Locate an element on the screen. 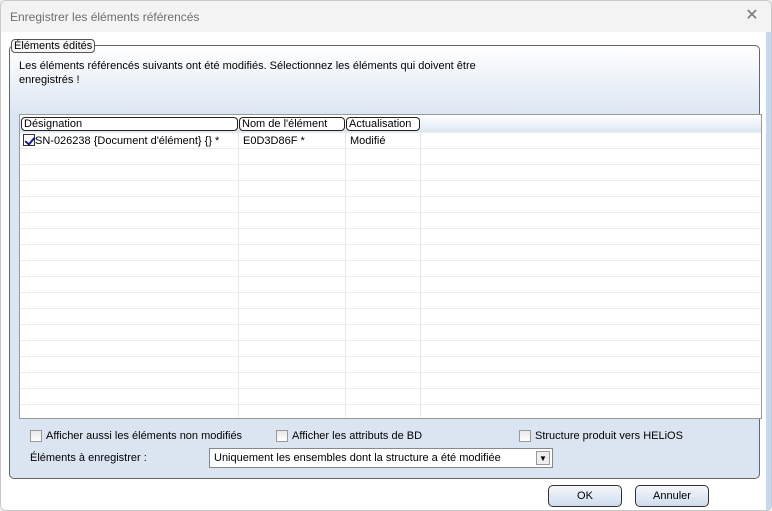 This screenshot has width=772, height=511. column-header-designation: Désignation is located at coordinates (129, 124).